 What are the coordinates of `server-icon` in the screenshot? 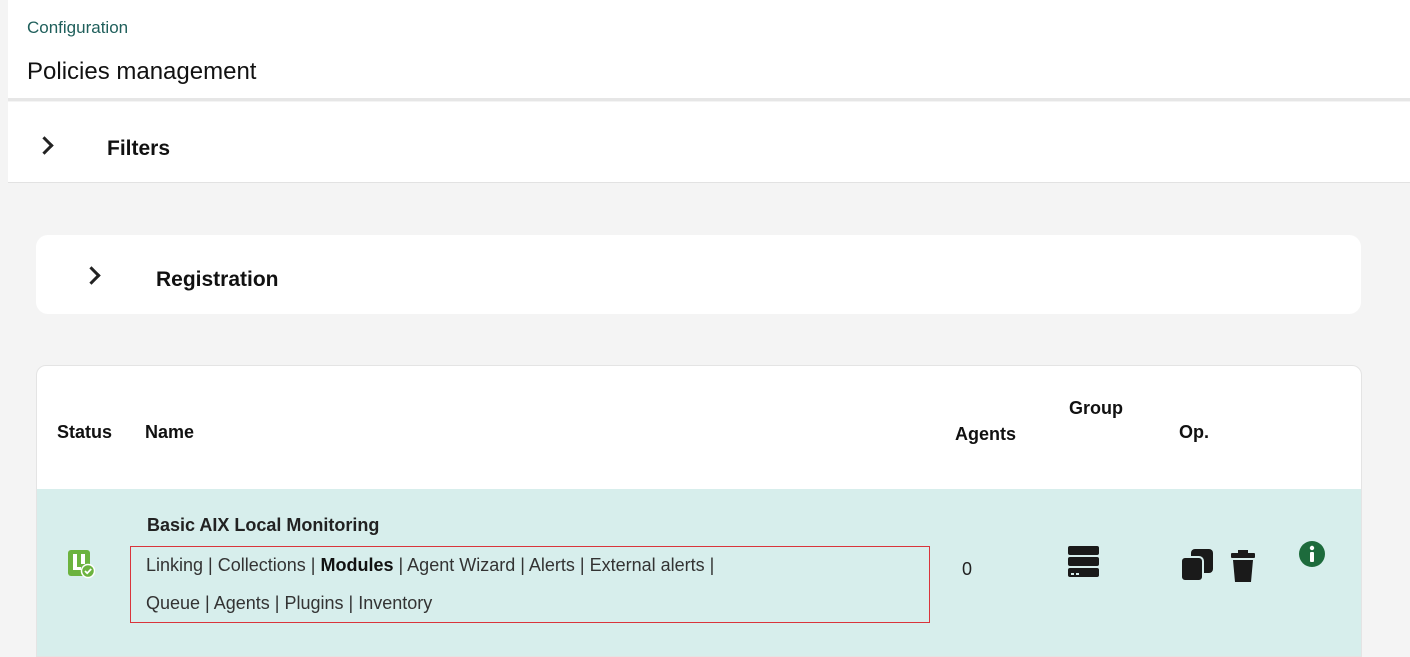 It's located at (1083, 561).